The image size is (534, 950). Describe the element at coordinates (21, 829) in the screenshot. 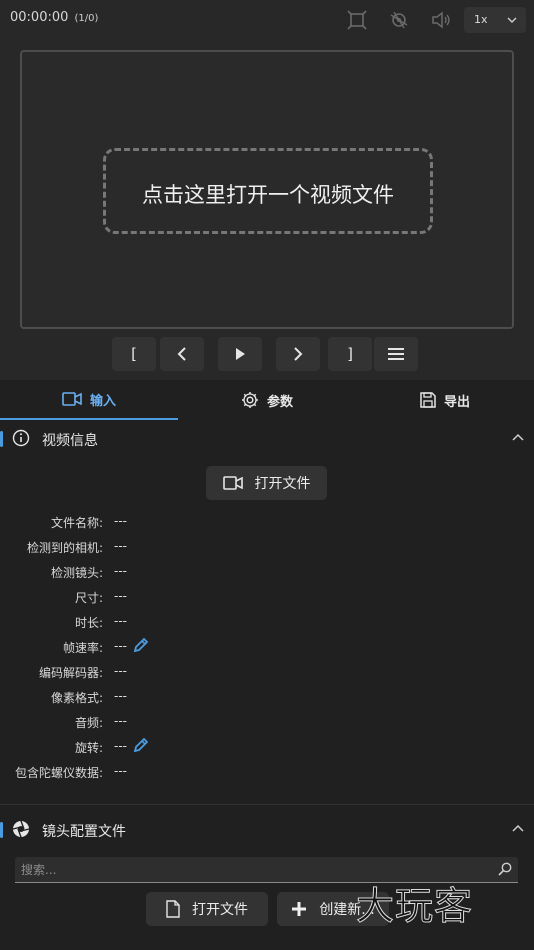

I see `aperture-icon` at that location.